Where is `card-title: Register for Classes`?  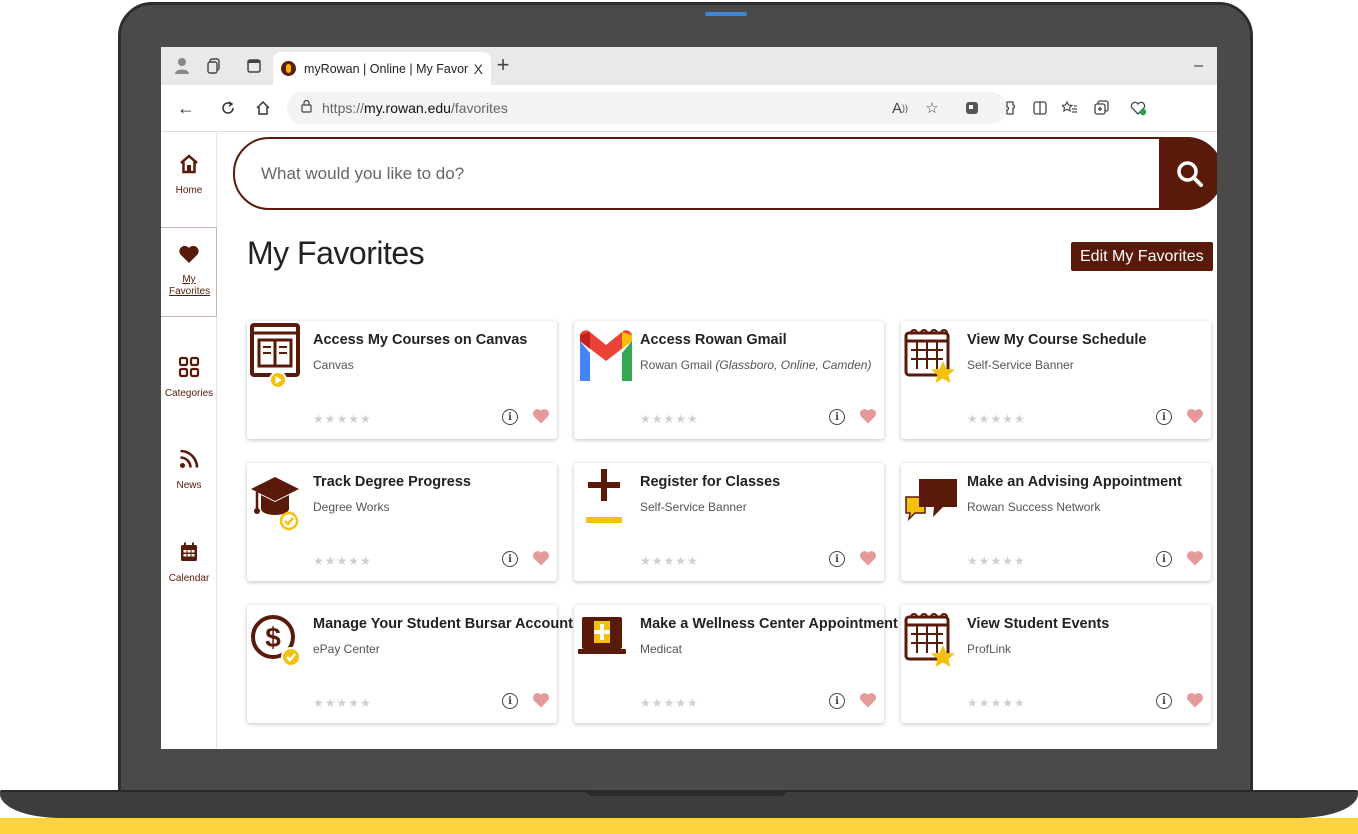 card-title: Register for Classes is located at coordinates (710, 482).